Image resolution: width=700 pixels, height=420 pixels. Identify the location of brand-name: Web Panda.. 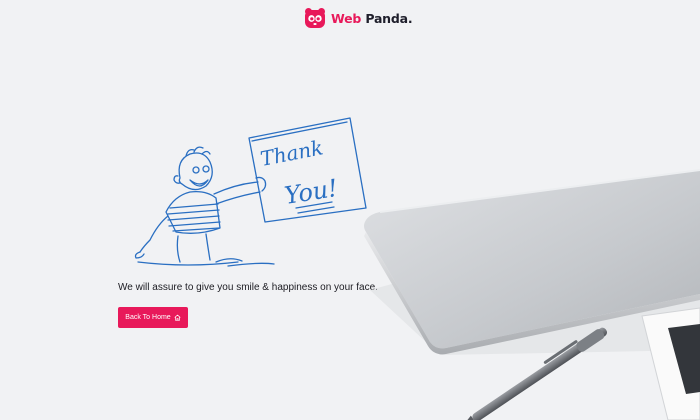
(372, 18).